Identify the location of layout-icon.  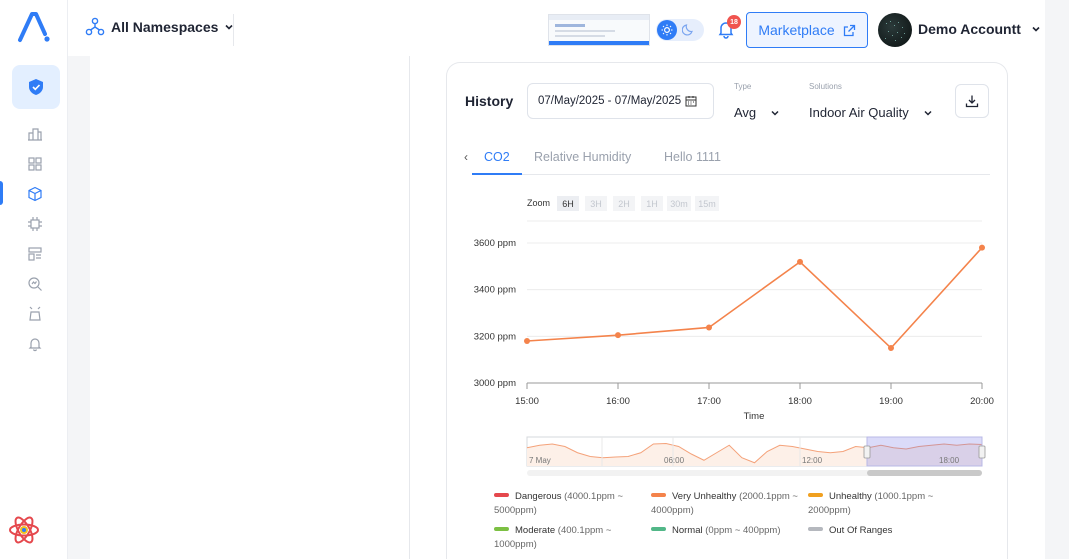
(35, 254).